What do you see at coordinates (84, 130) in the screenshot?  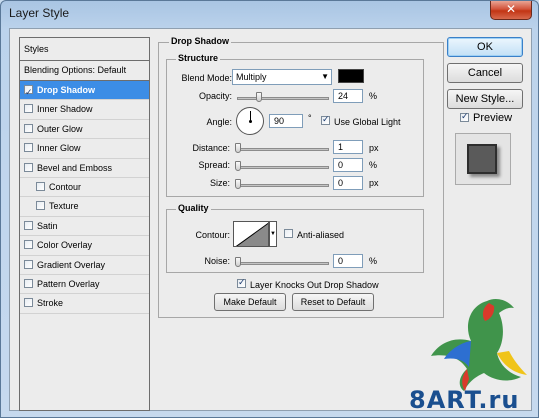 I see `style-item-outer-glow: Outer Glow` at bounding box center [84, 130].